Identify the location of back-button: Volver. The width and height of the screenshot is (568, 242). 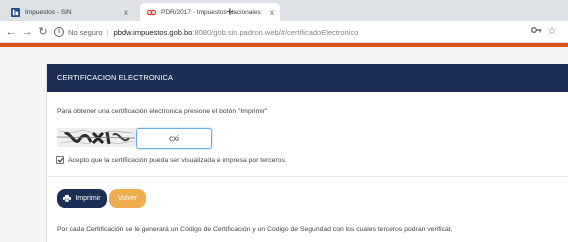
(127, 198).